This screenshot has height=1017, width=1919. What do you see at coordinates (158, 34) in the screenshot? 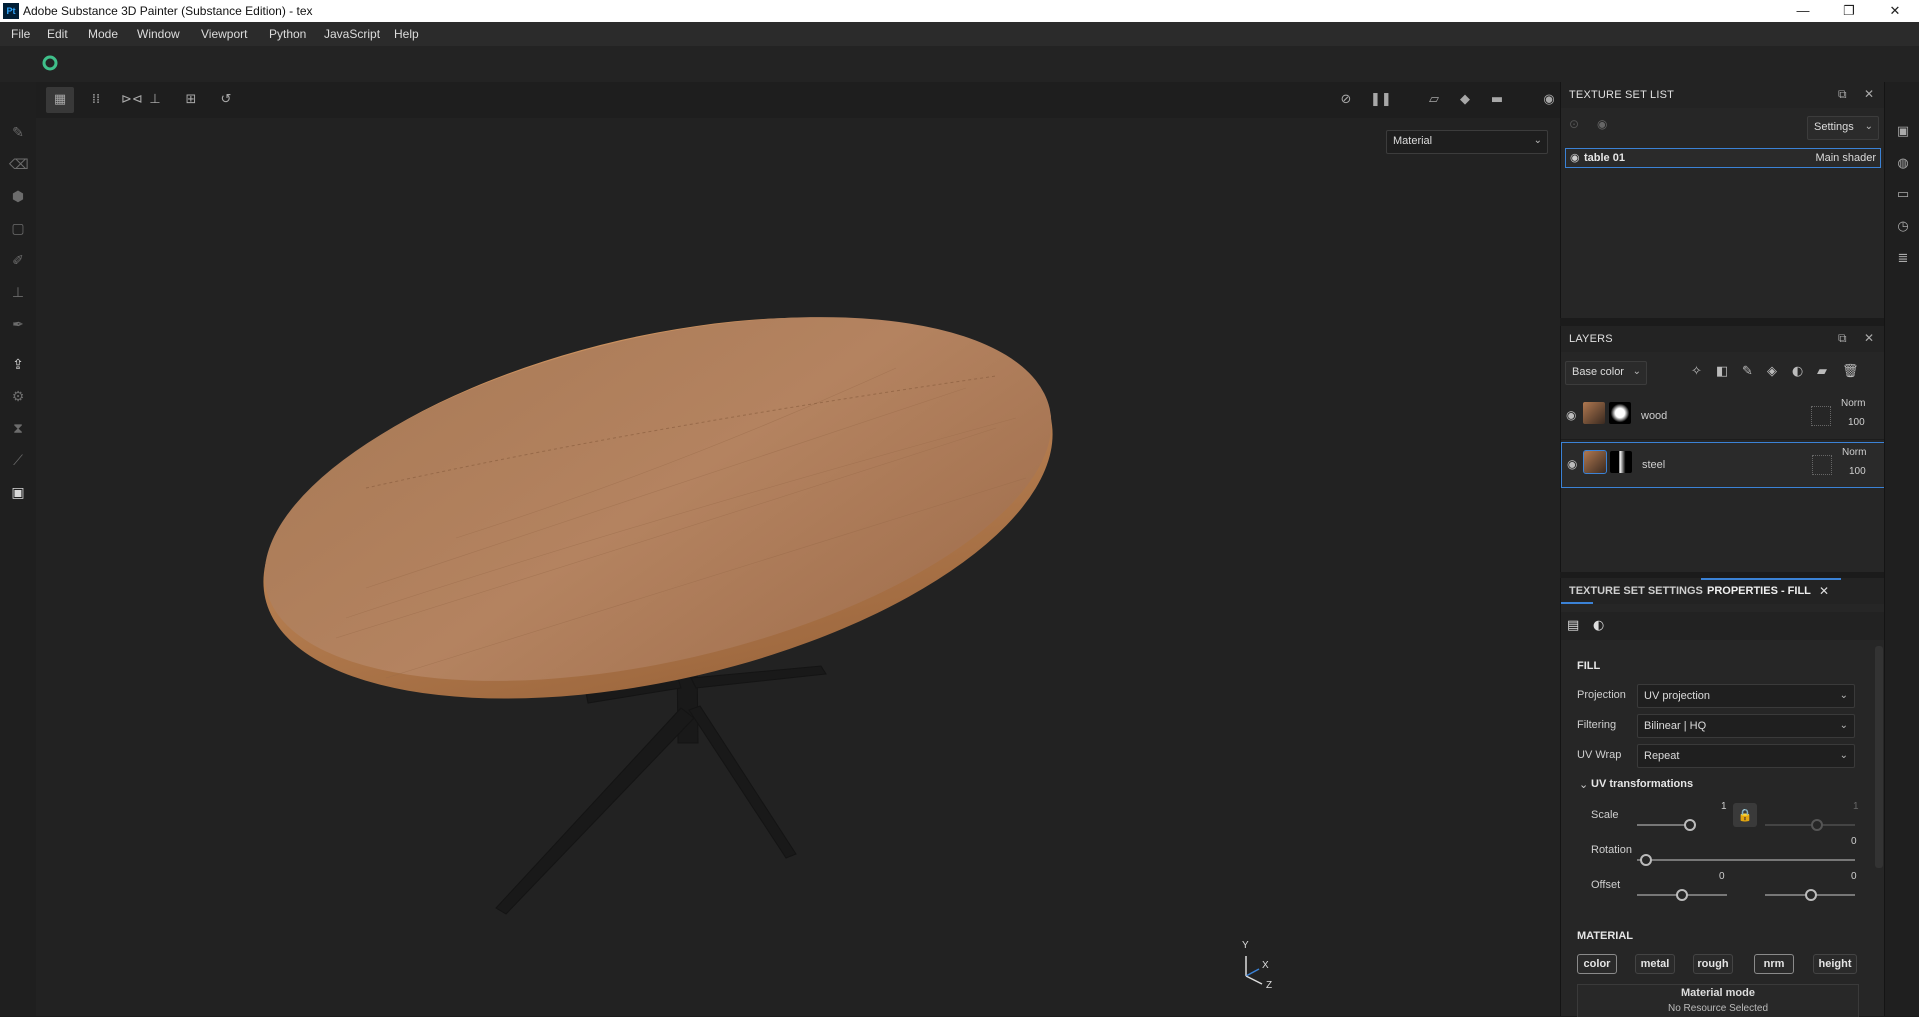
I see `menu-window: Window` at bounding box center [158, 34].